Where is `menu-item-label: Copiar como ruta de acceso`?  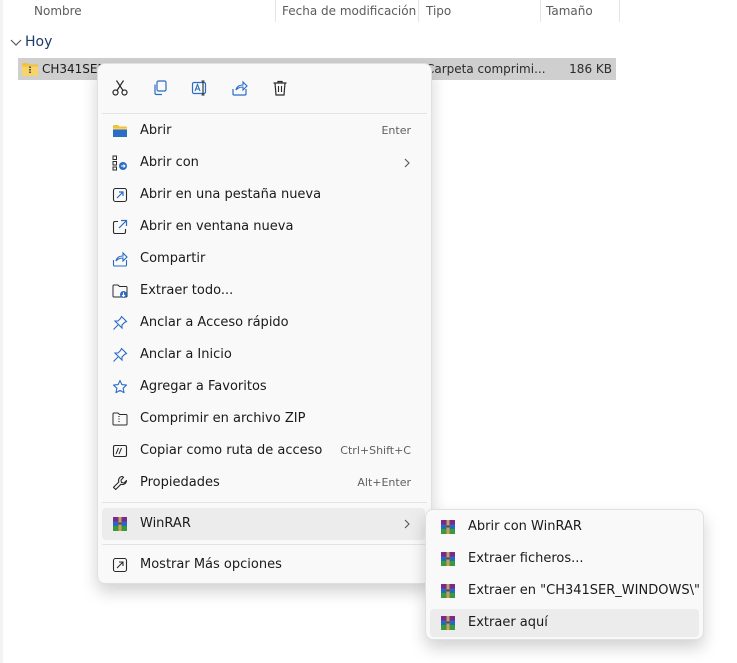
menu-item-label: Copiar como ruta de acceso is located at coordinates (231, 450).